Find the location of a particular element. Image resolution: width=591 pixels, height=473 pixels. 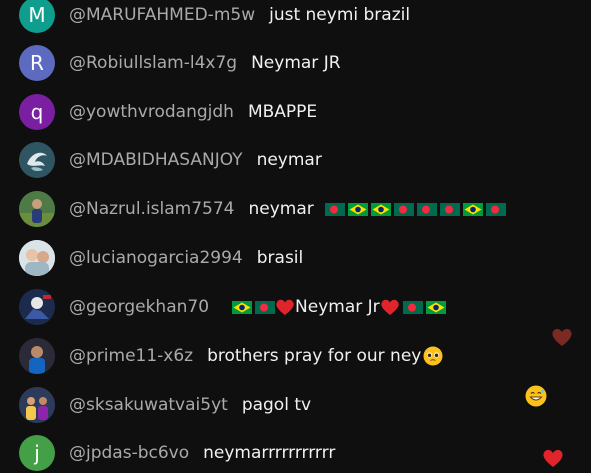

avatar-letter: R is located at coordinates (37, 63).